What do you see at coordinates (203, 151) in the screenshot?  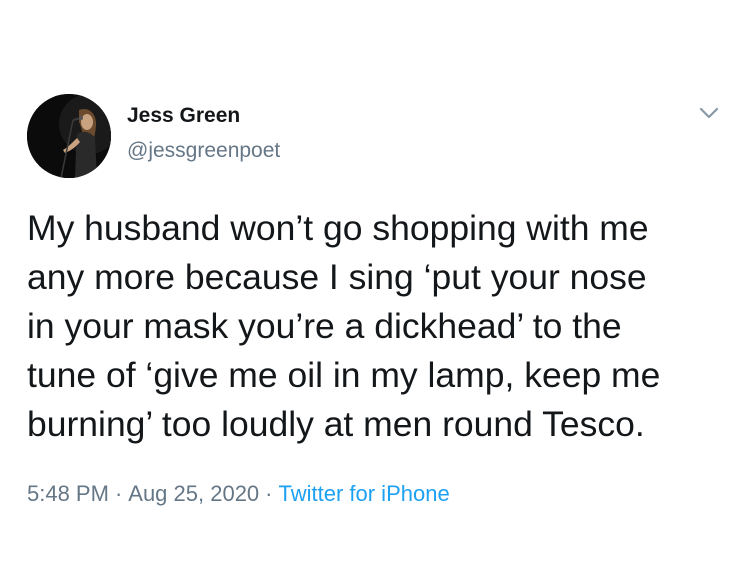 I see `author-handle: @jessgreenpoet` at bounding box center [203, 151].